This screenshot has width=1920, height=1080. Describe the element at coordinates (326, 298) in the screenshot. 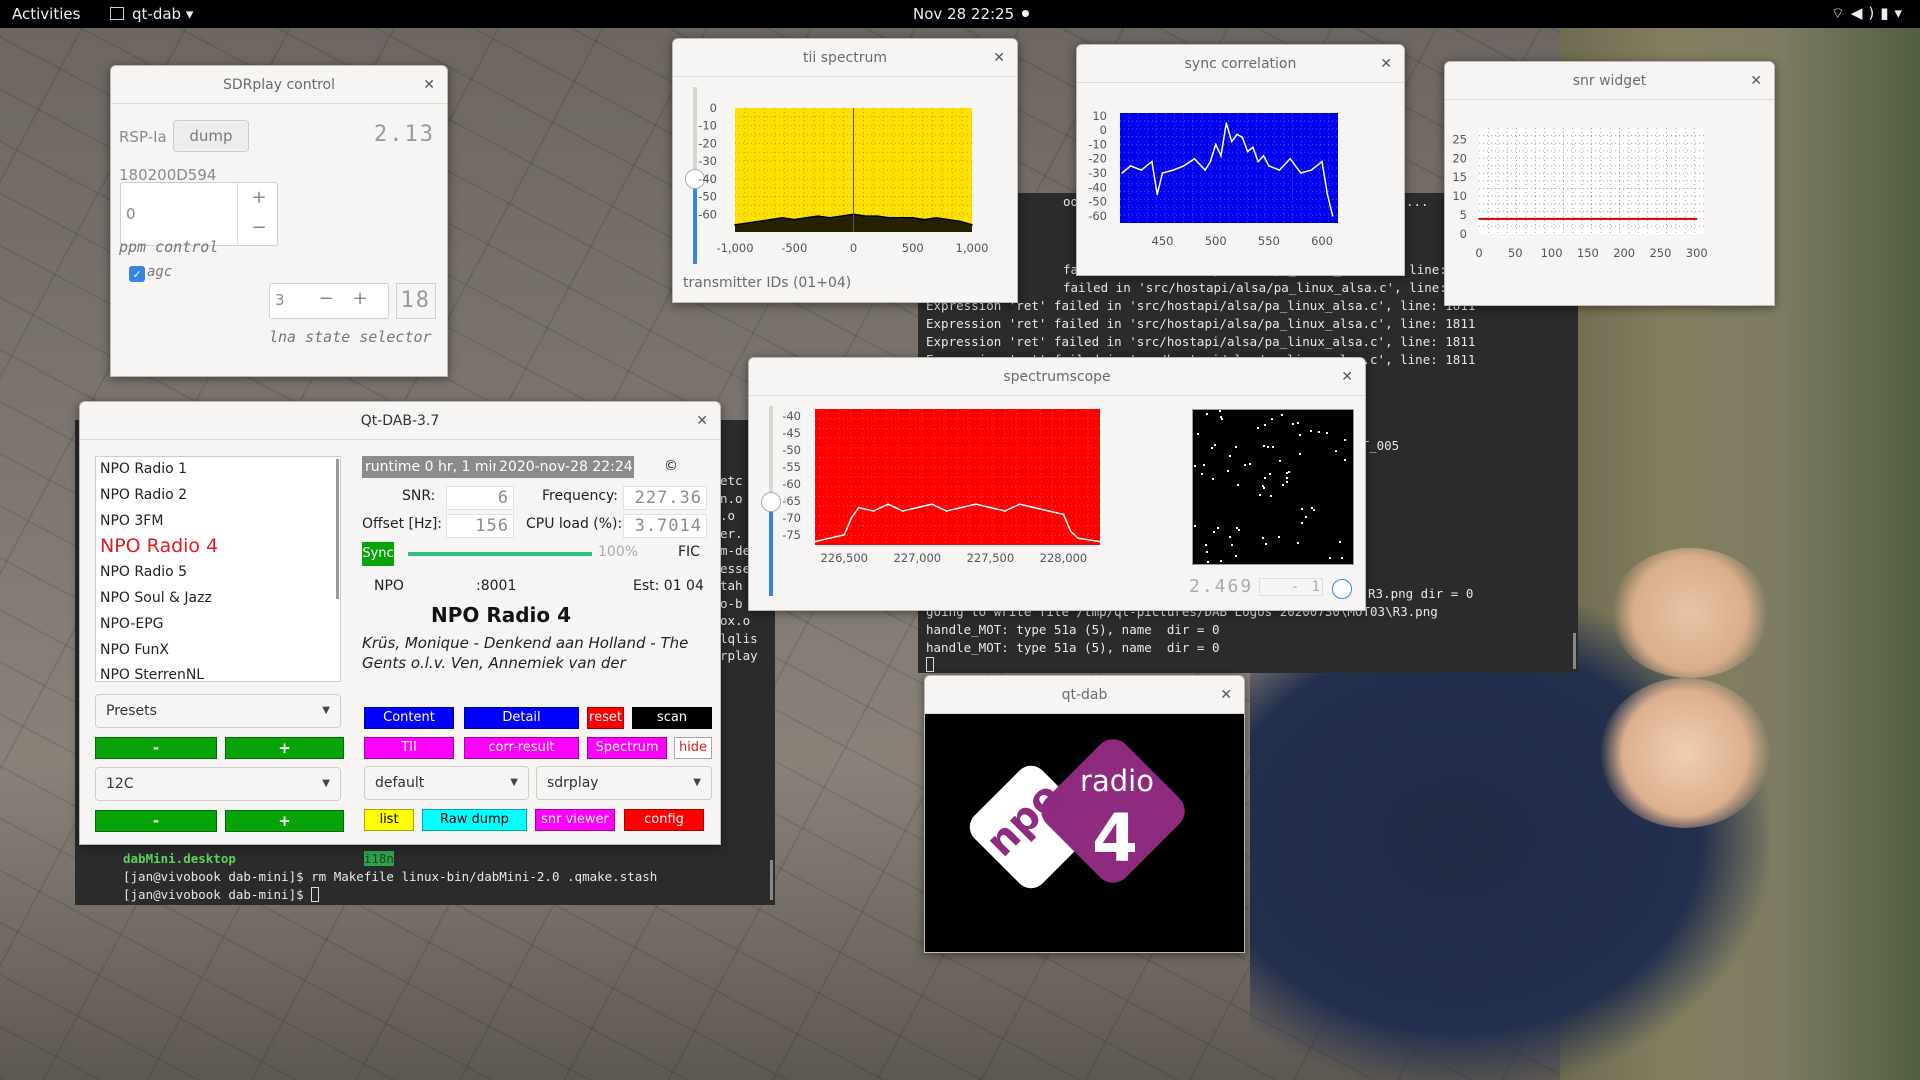

I see `lna-decrement-button: −` at that location.